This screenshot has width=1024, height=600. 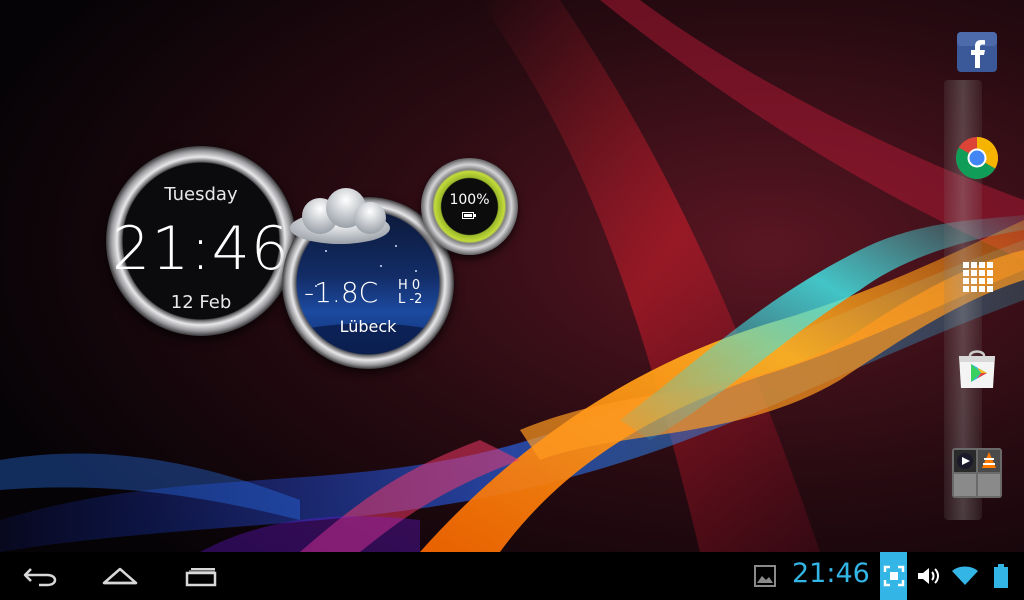 What do you see at coordinates (469, 200) in the screenshot?
I see `battery-percent: 100%` at bounding box center [469, 200].